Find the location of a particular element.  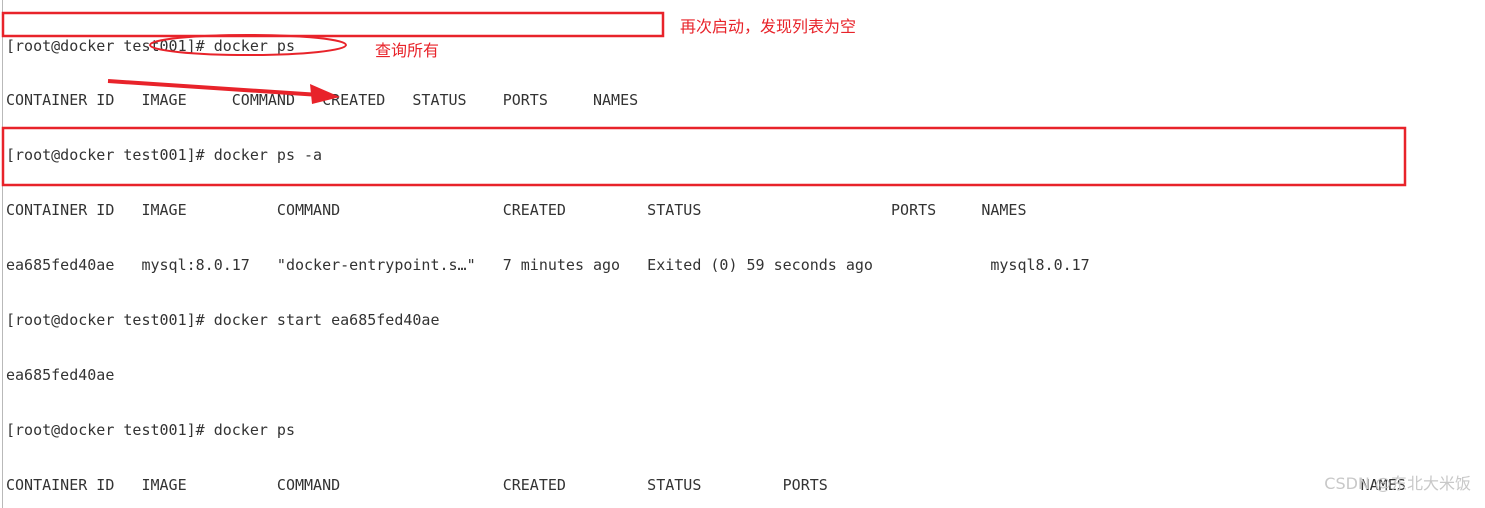

annotation-empty-list-label: 再次启动，发现列表为空 is located at coordinates (768, 26).